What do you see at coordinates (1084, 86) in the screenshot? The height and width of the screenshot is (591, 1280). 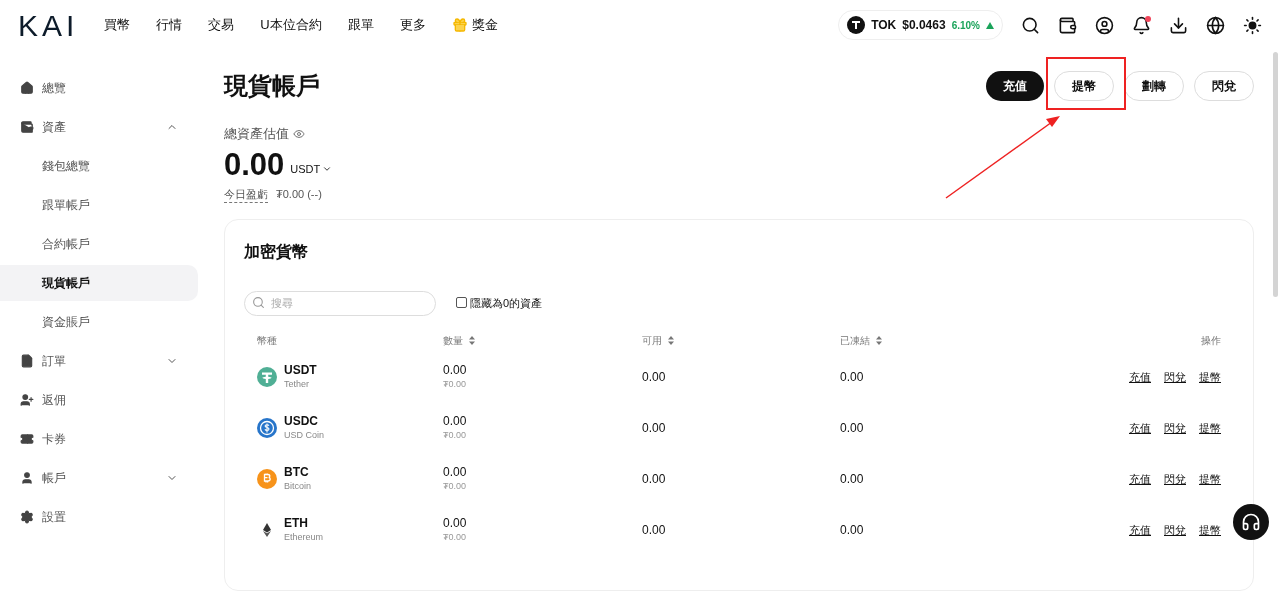 I see `action-button: 提幣` at bounding box center [1084, 86].